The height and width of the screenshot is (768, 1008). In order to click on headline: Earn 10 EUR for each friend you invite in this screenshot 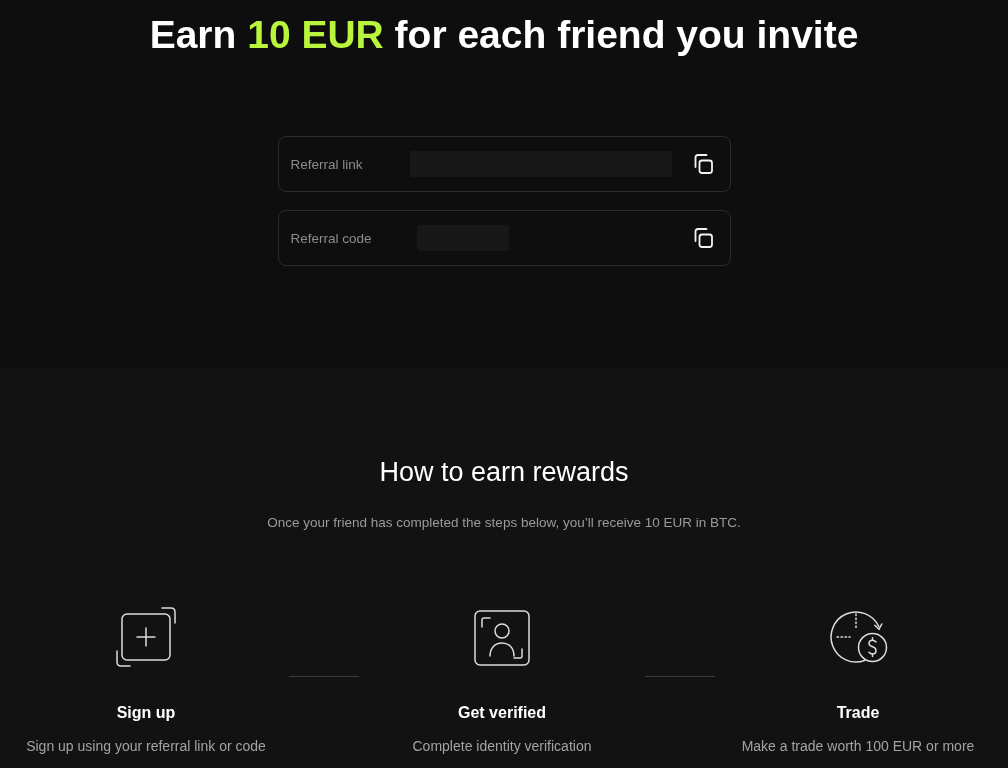, I will do `click(504, 35)`.